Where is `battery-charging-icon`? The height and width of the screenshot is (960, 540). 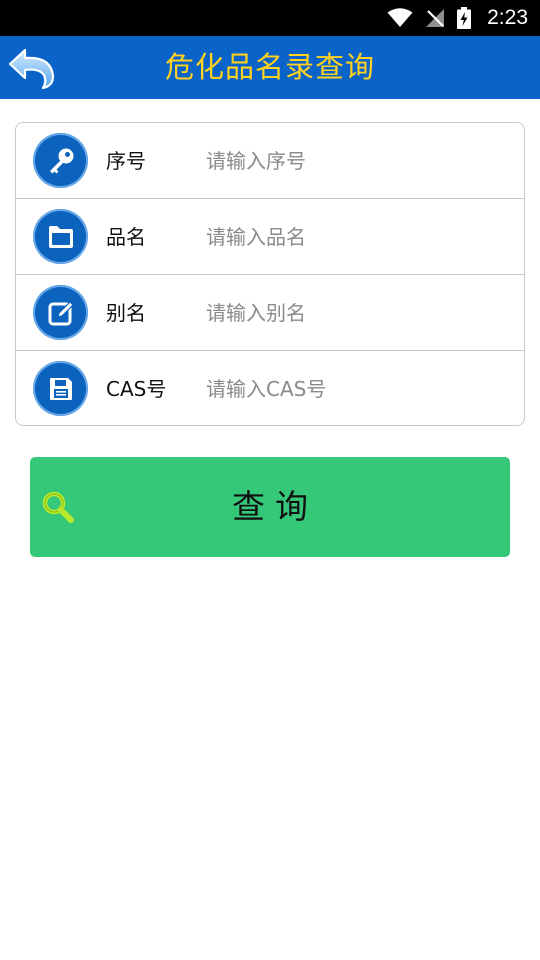
battery-charging-icon is located at coordinates (464, 18).